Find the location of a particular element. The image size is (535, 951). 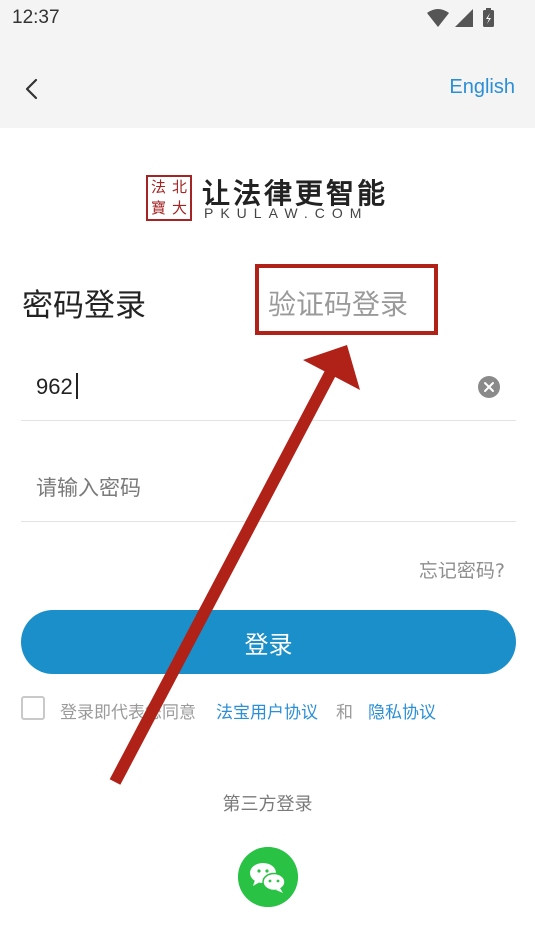

privacy-agreement-link: 隐私协议 is located at coordinates (402, 710).